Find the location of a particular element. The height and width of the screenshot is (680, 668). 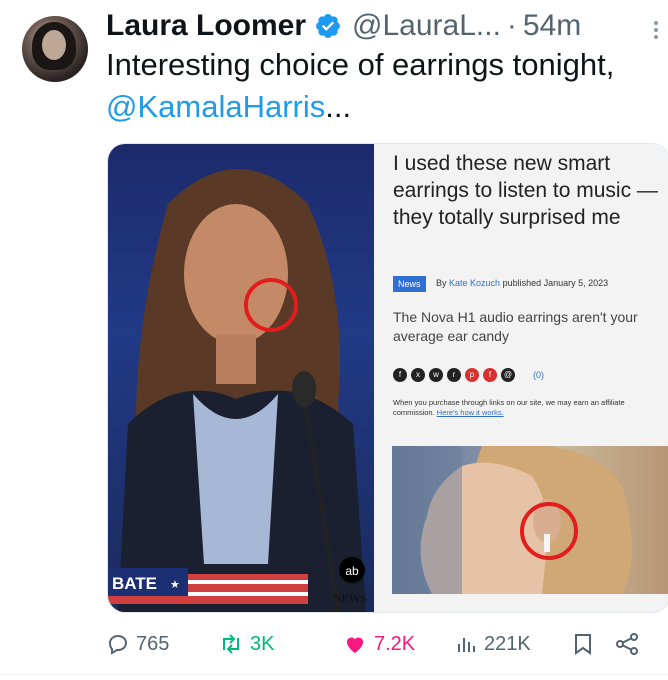

byline-author: Kate Kozuch is located at coordinates (475, 283).